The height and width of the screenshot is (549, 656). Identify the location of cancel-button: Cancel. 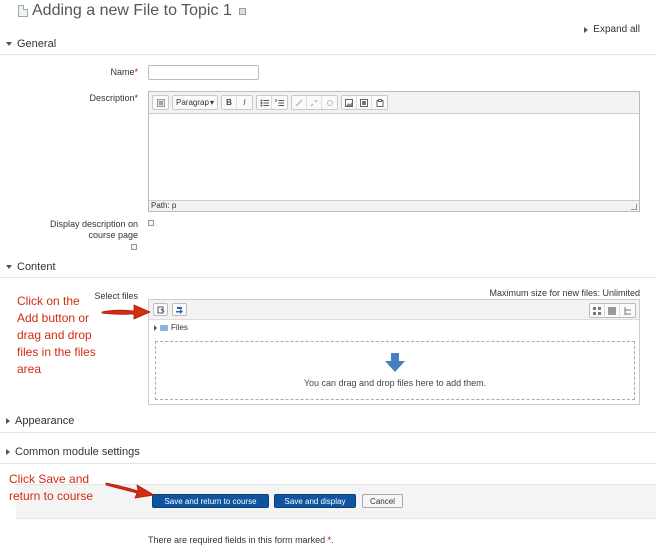
(382, 501).